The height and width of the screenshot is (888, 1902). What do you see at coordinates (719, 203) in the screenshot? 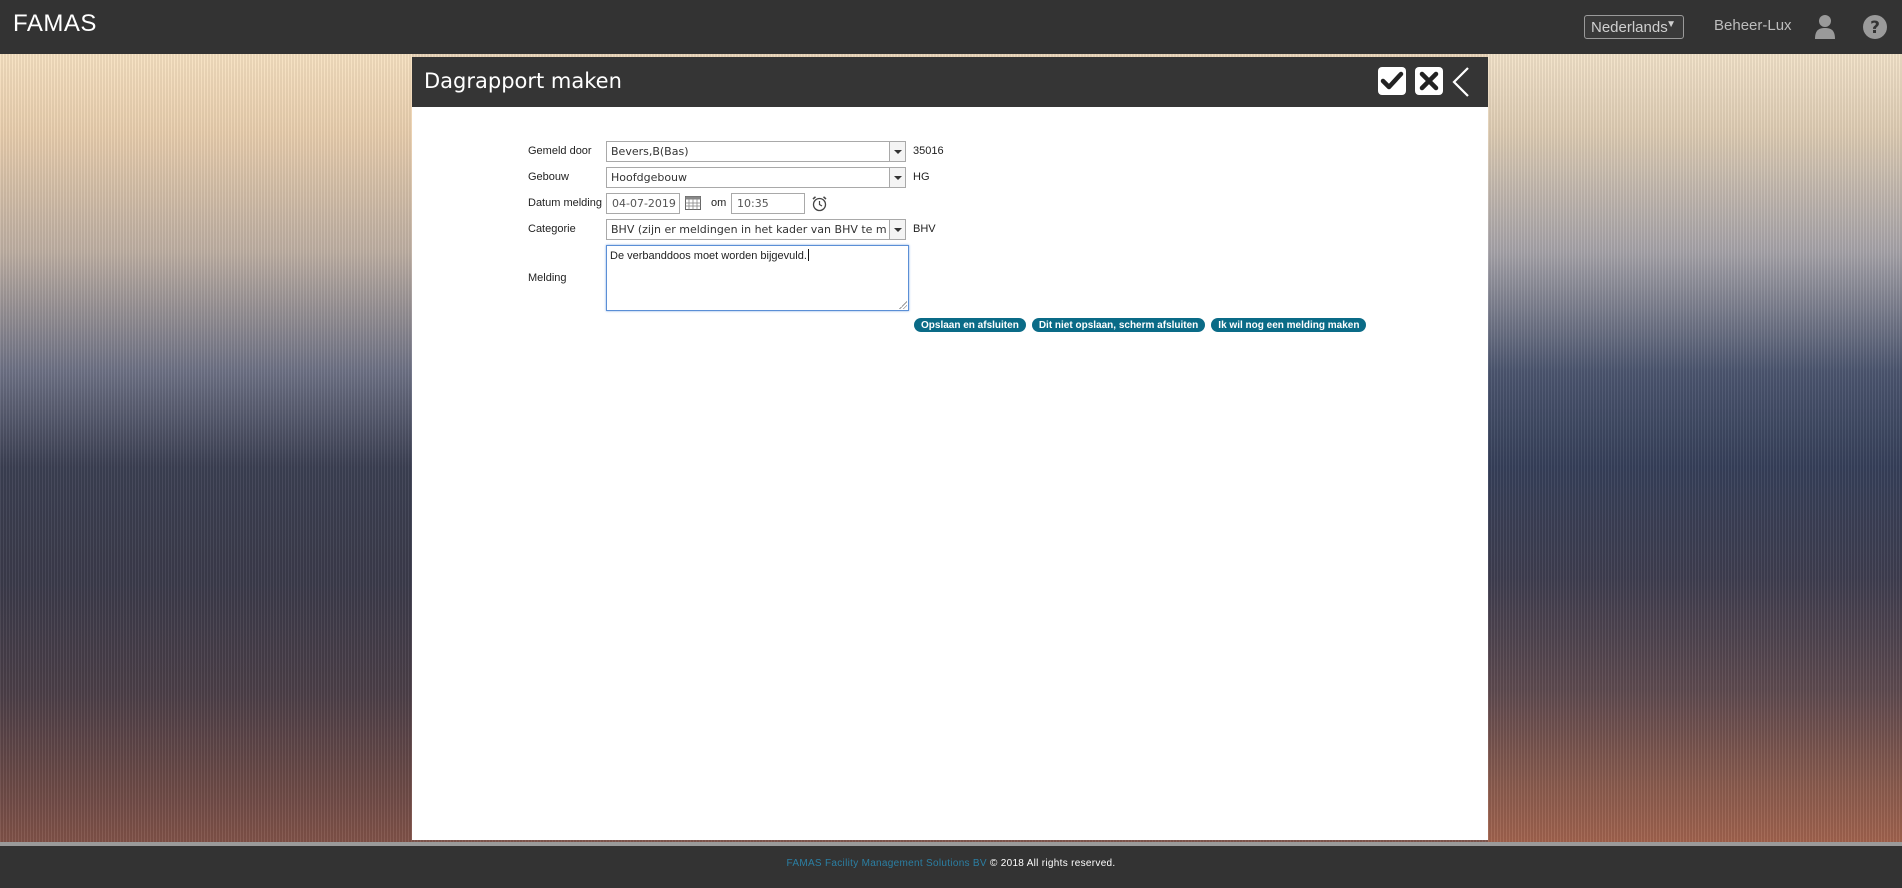
I see `label-om: om` at bounding box center [719, 203].